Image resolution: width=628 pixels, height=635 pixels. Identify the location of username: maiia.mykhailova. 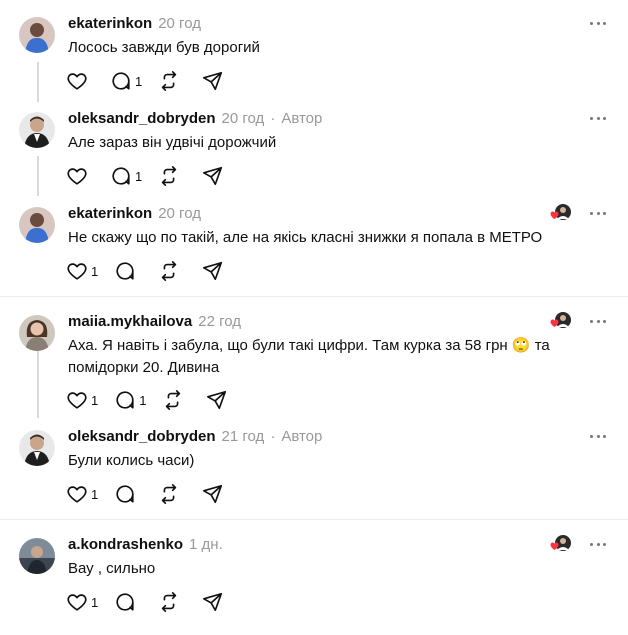
(130, 321).